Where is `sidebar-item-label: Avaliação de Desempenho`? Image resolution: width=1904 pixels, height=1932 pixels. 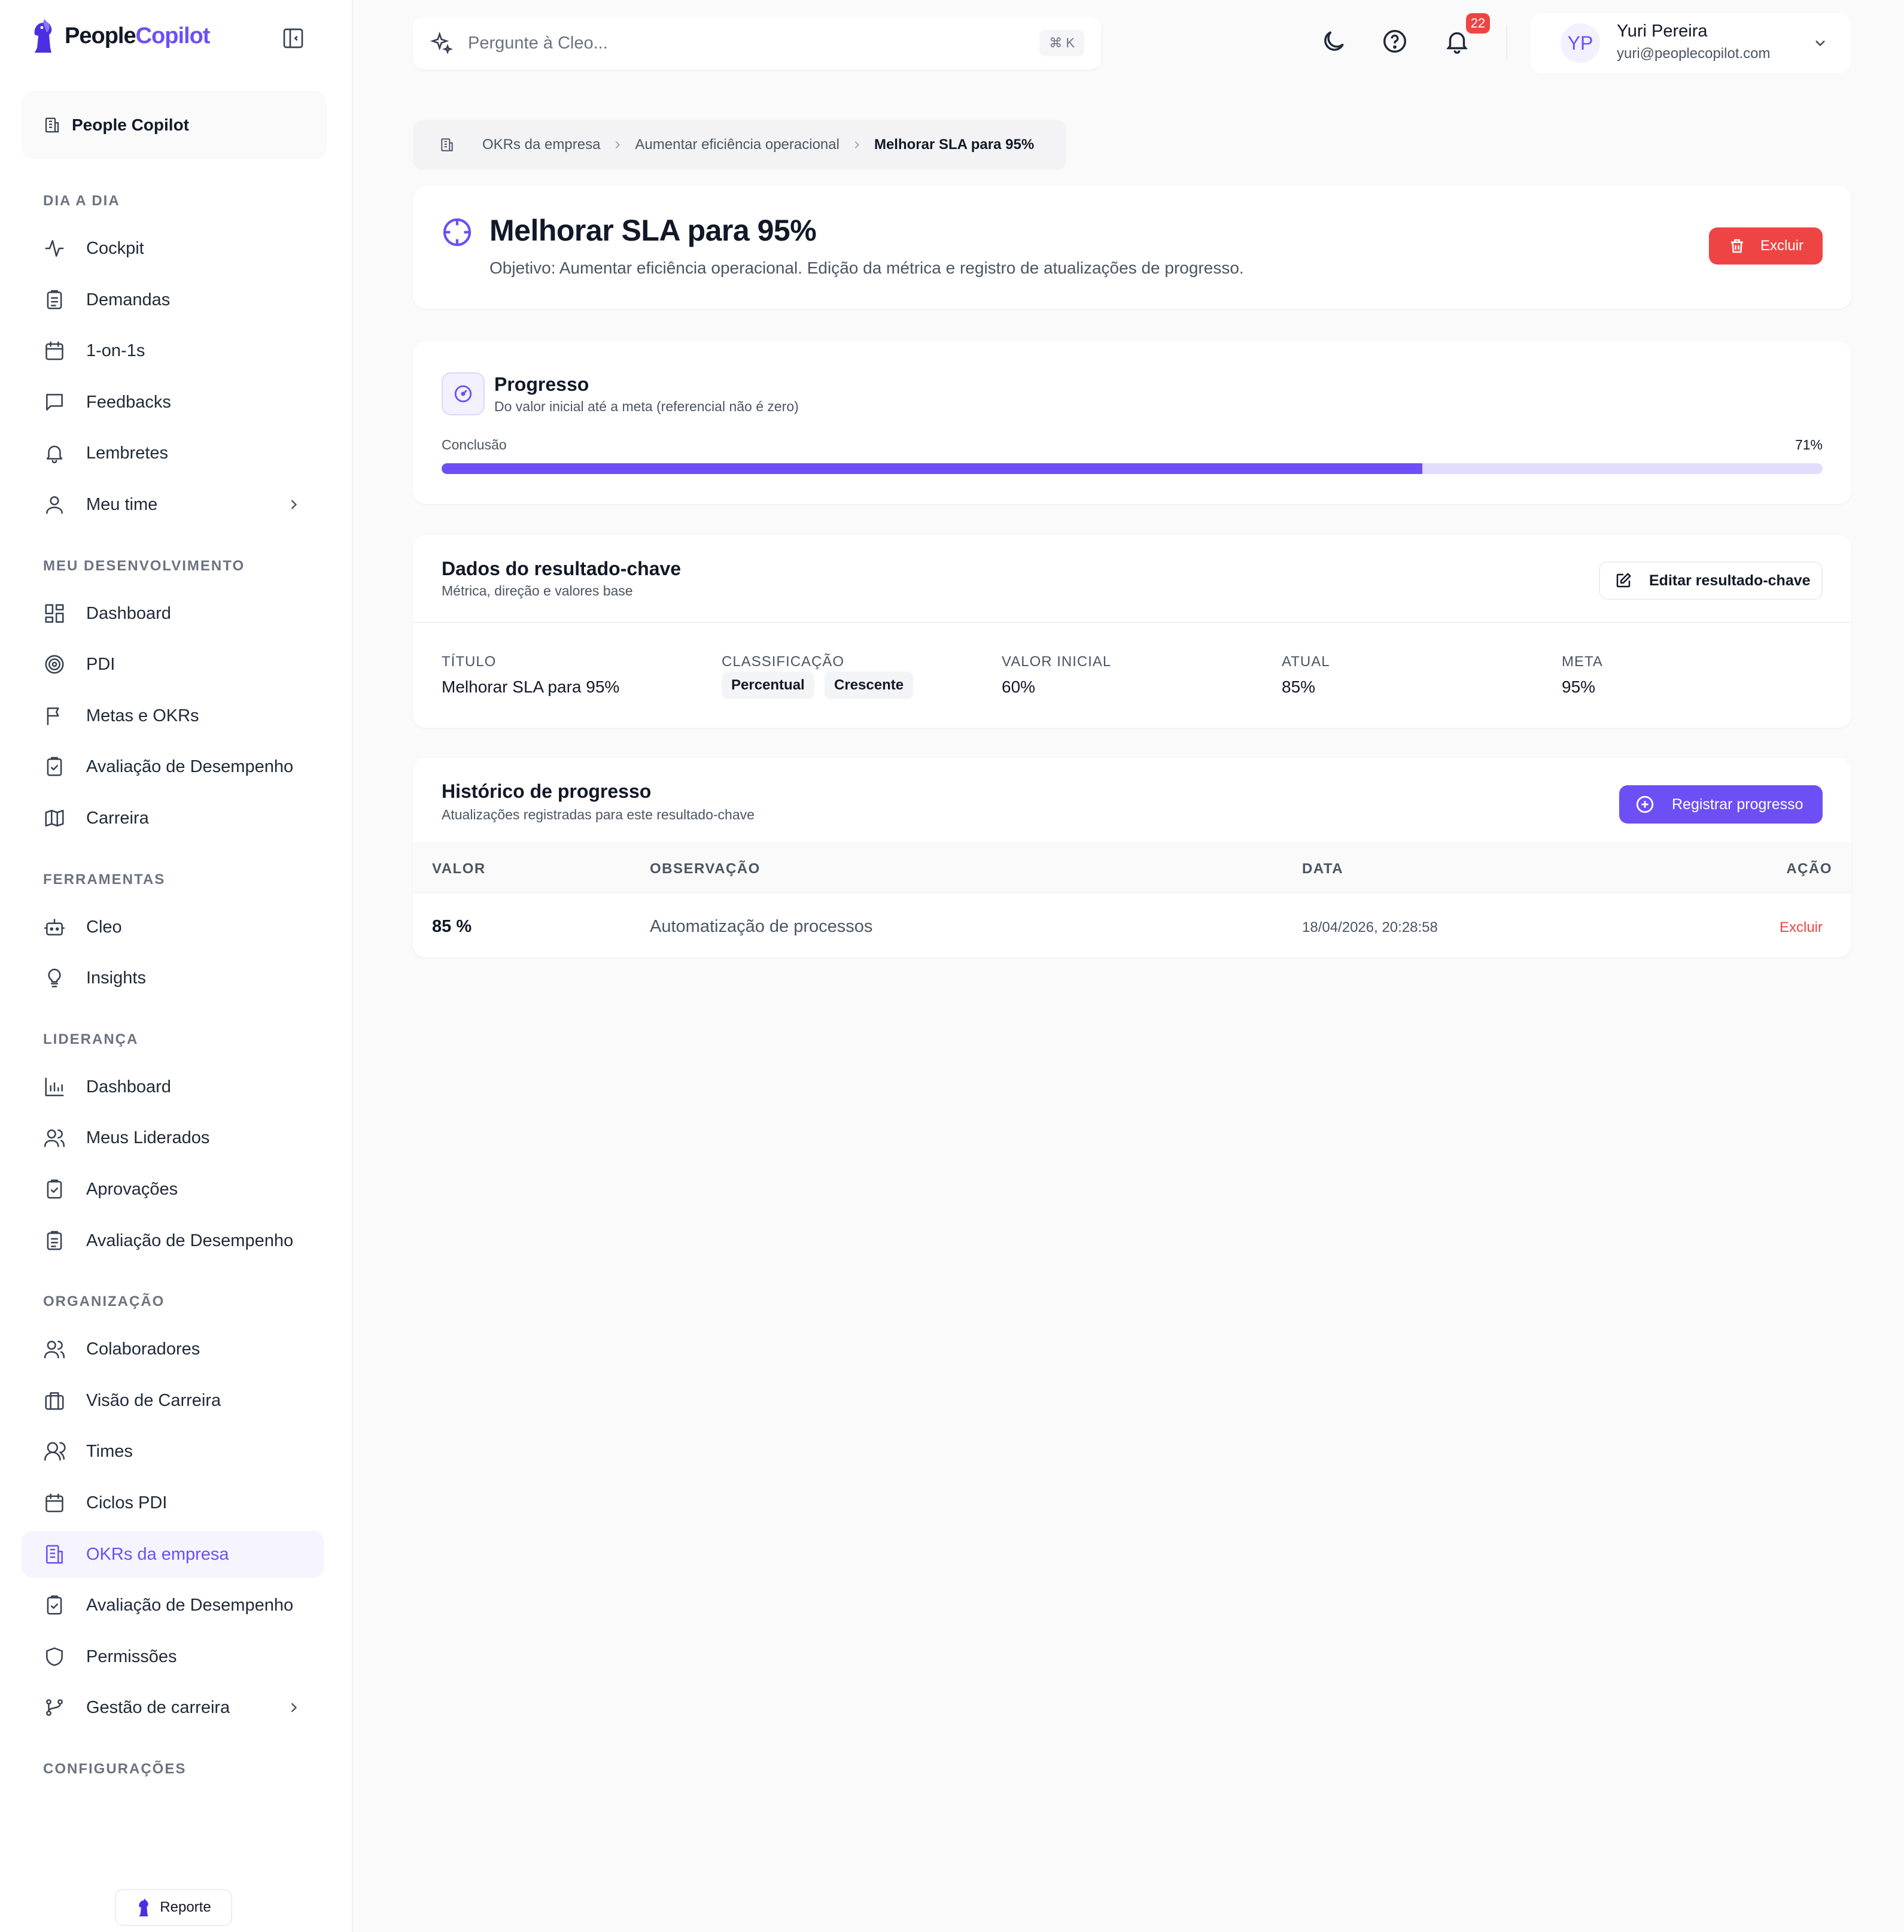
sidebar-item-label: Avaliação de Desempenho is located at coordinates (190, 1605).